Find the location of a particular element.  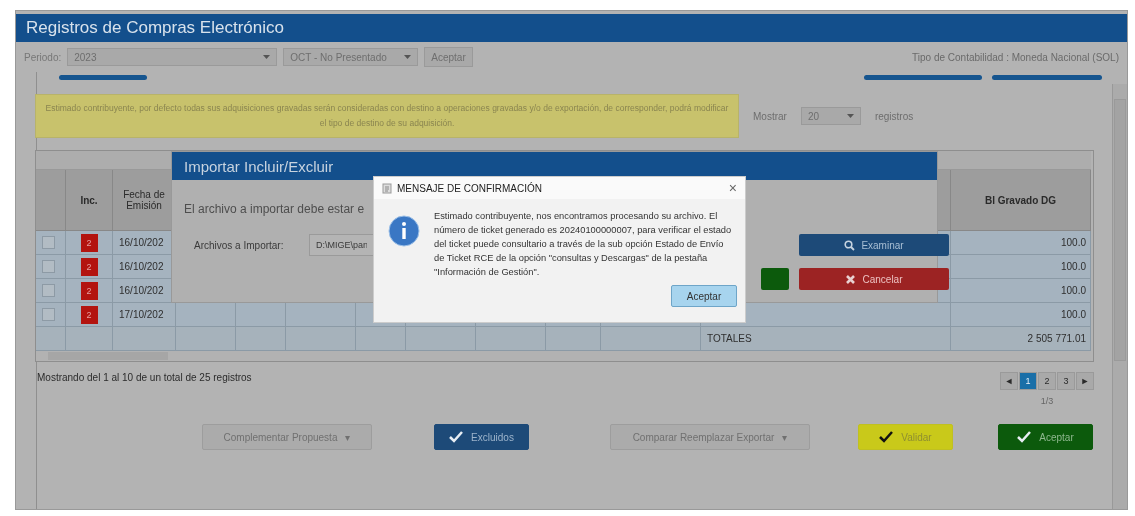

vertical-scrollbar is located at coordinates (1119, 296).